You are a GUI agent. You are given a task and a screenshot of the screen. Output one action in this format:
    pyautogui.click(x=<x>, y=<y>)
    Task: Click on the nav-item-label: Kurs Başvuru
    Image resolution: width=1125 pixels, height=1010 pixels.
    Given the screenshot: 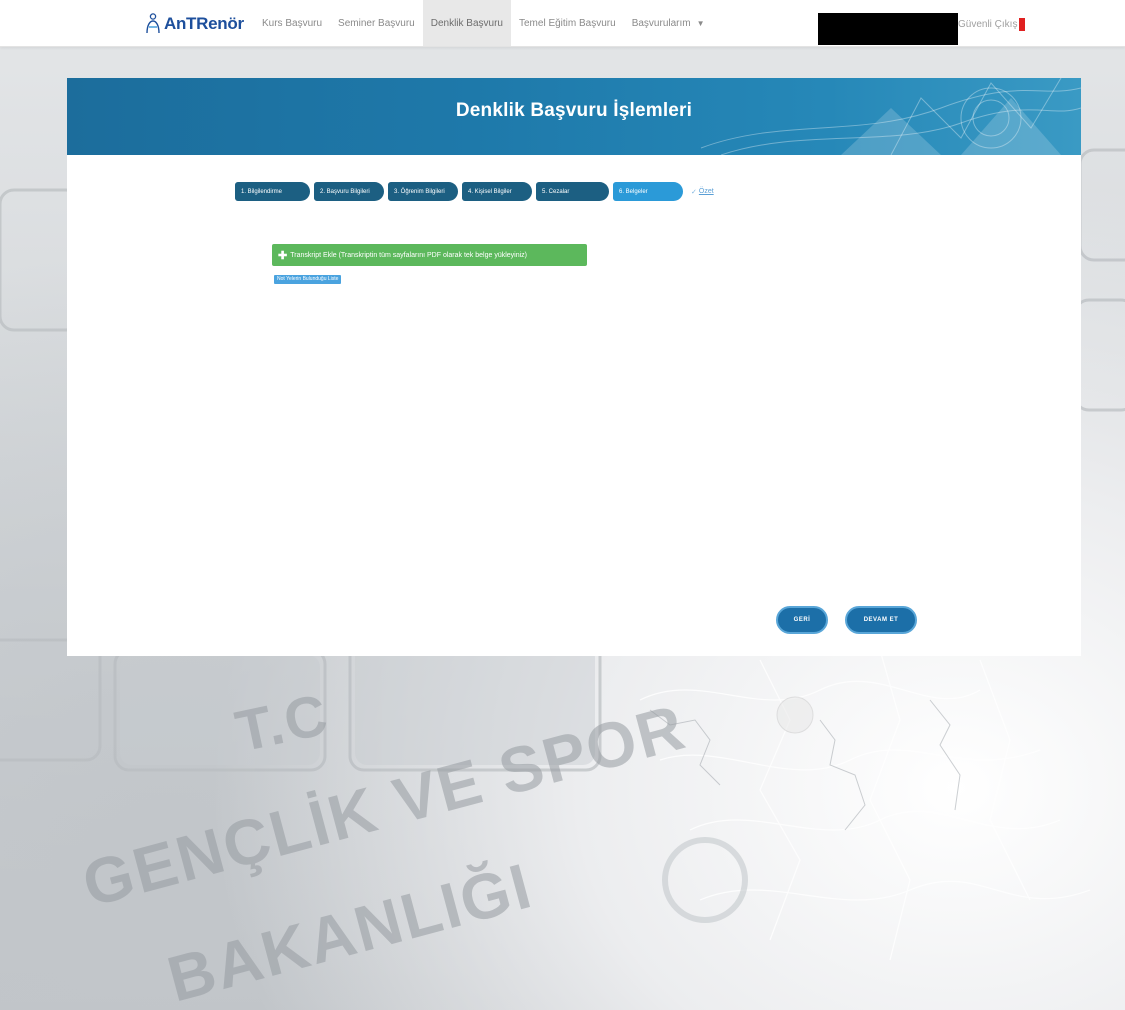 What is the action you would take?
    pyautogui.click(x=292, y=23)
    